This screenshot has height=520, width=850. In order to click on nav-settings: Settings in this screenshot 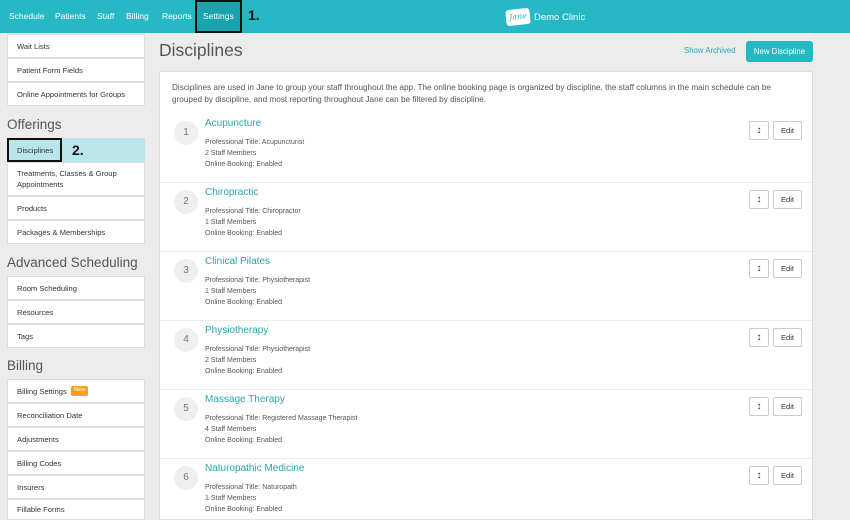, I will do `click(218, 16)`.